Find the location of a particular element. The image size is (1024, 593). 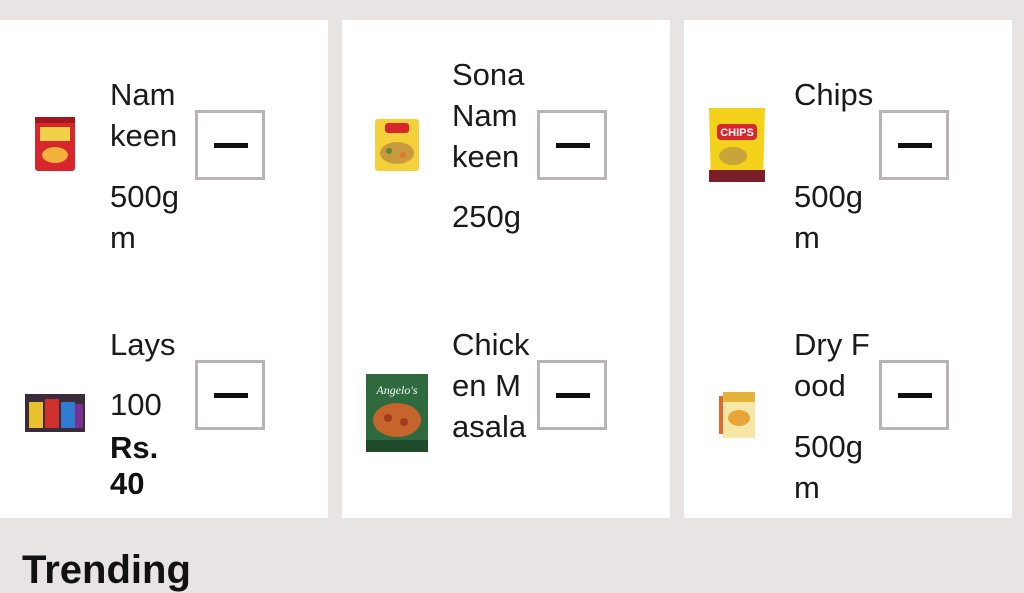

chips-pack-text: CHIPS is located at coordinates (737, 133).